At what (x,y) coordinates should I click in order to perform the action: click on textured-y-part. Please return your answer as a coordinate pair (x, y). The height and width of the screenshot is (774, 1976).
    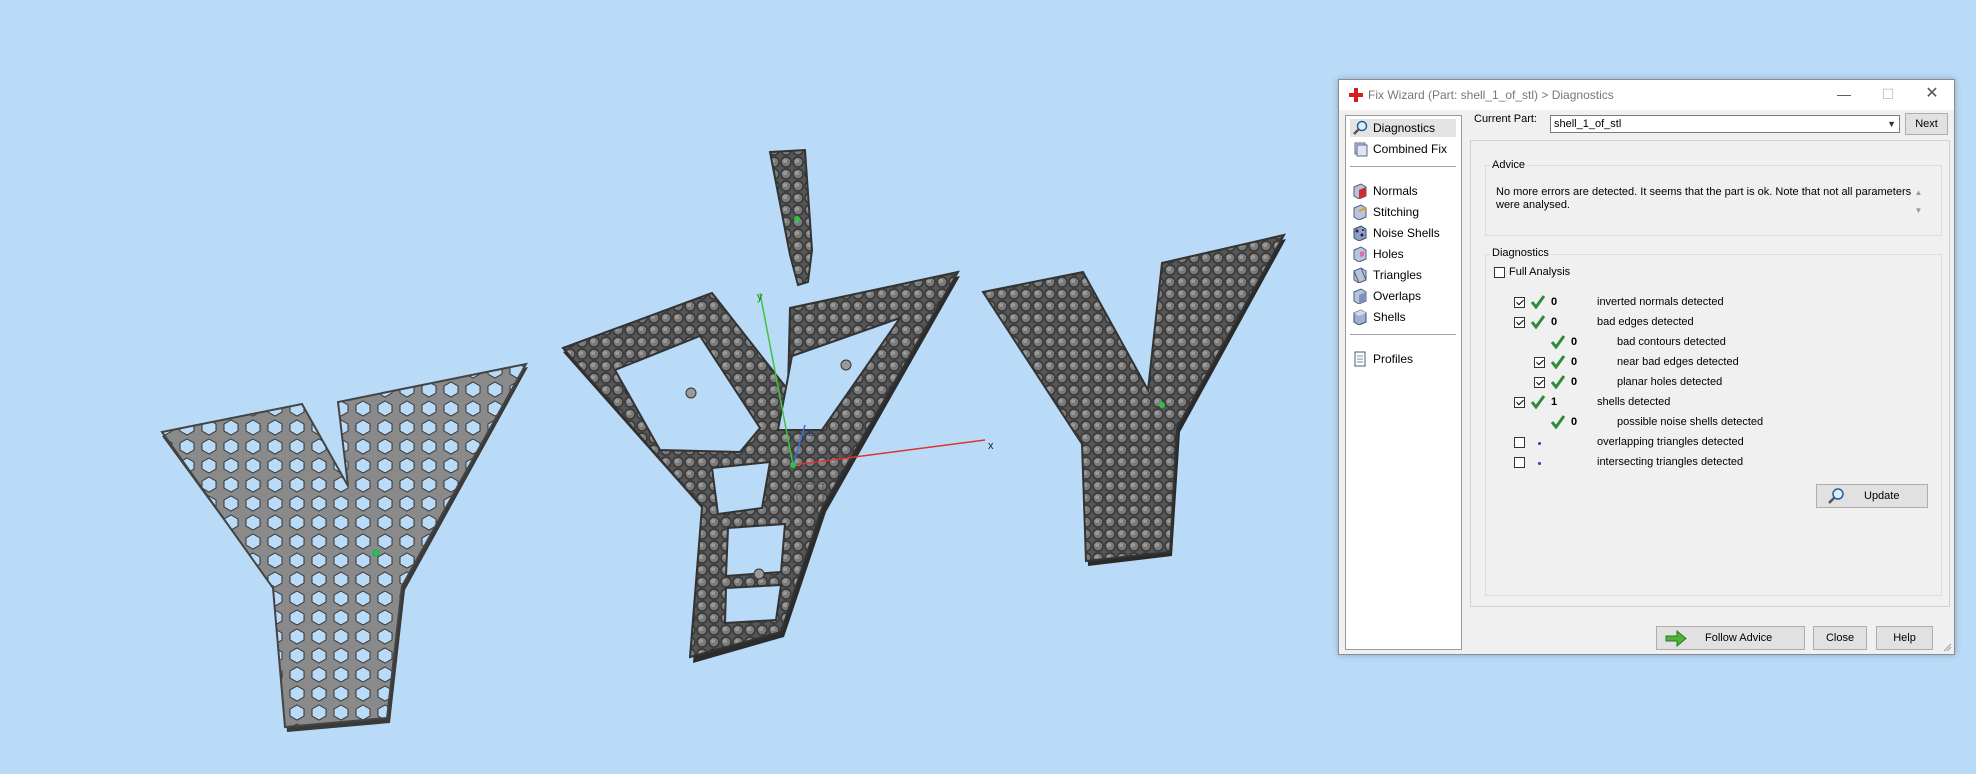
    Looking at the image, I should click on (1133, 399).